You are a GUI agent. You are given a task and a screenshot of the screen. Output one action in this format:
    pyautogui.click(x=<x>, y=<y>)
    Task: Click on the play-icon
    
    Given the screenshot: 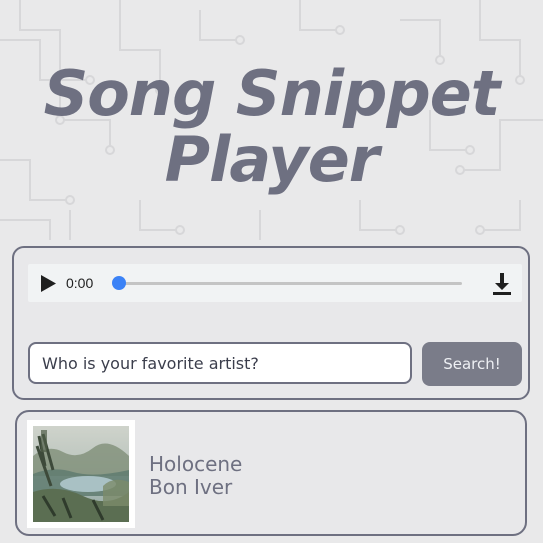 What is the action you would take?
    pyautogui.click(x=48, y=283)
    